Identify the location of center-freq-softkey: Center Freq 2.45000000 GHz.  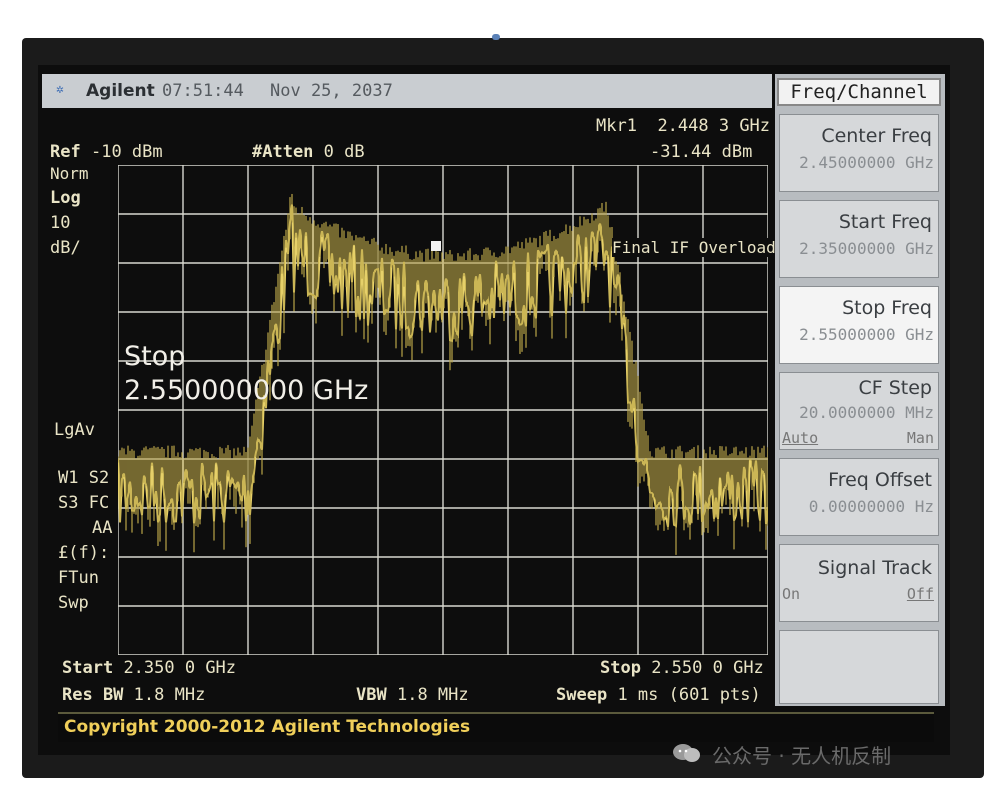
(859, 153).